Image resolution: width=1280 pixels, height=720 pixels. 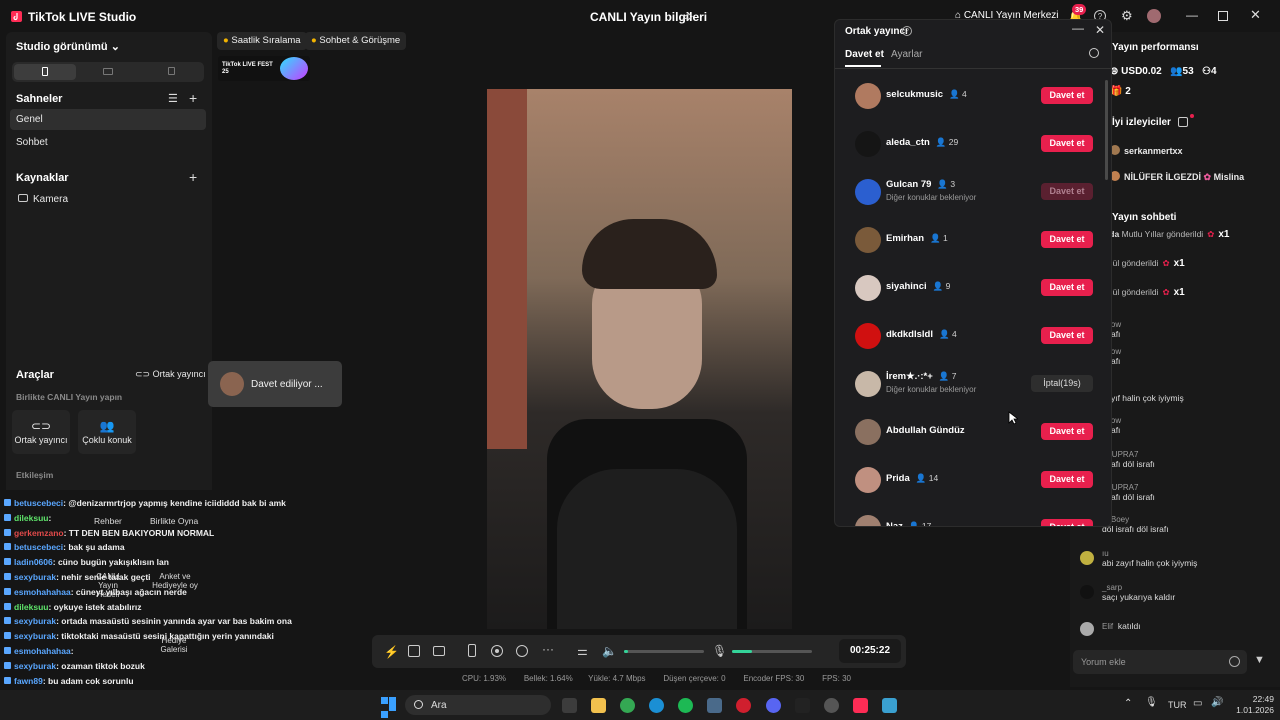 I want to click on chrome-icon, so click(x=627, y=705).